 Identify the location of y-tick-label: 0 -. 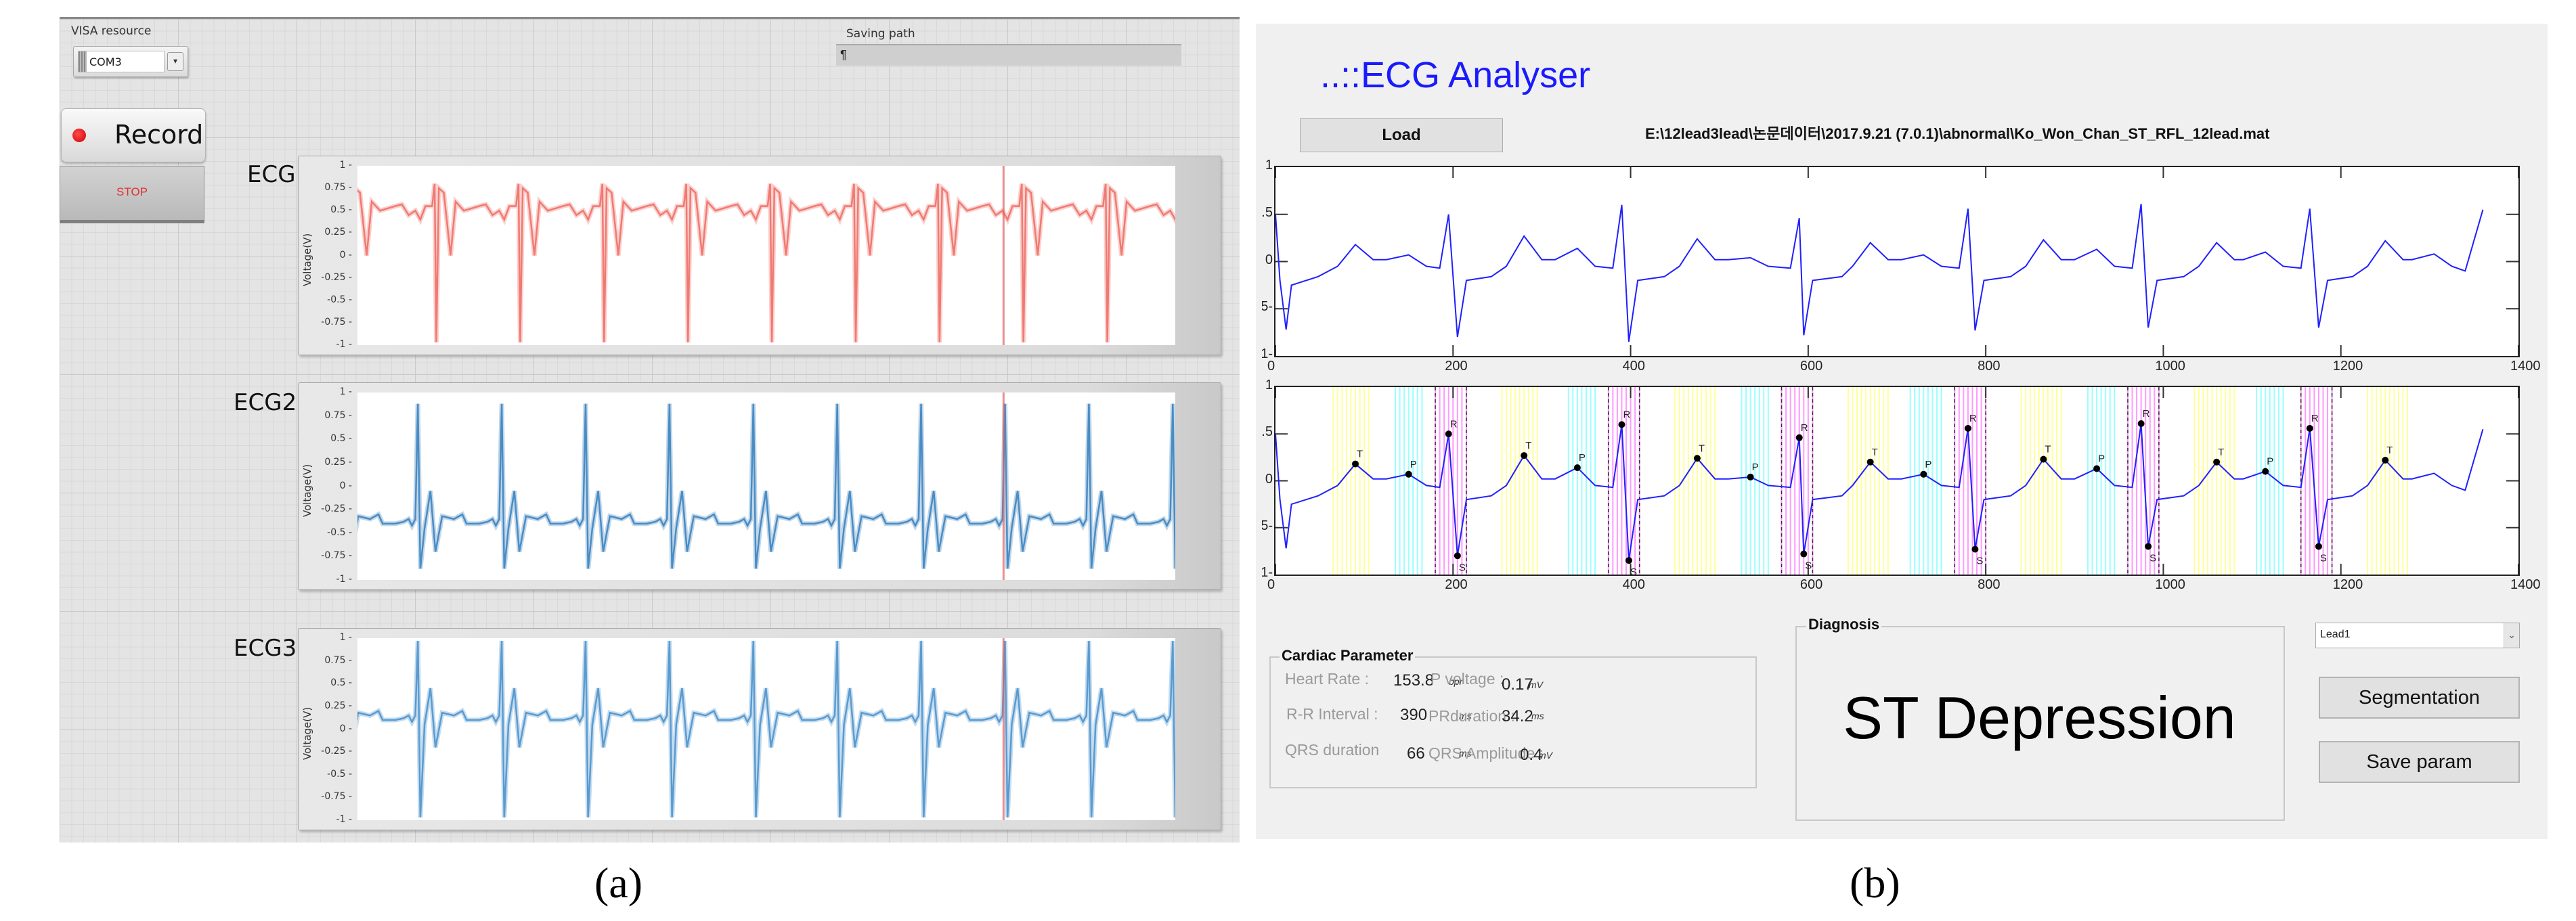
(345, 255).